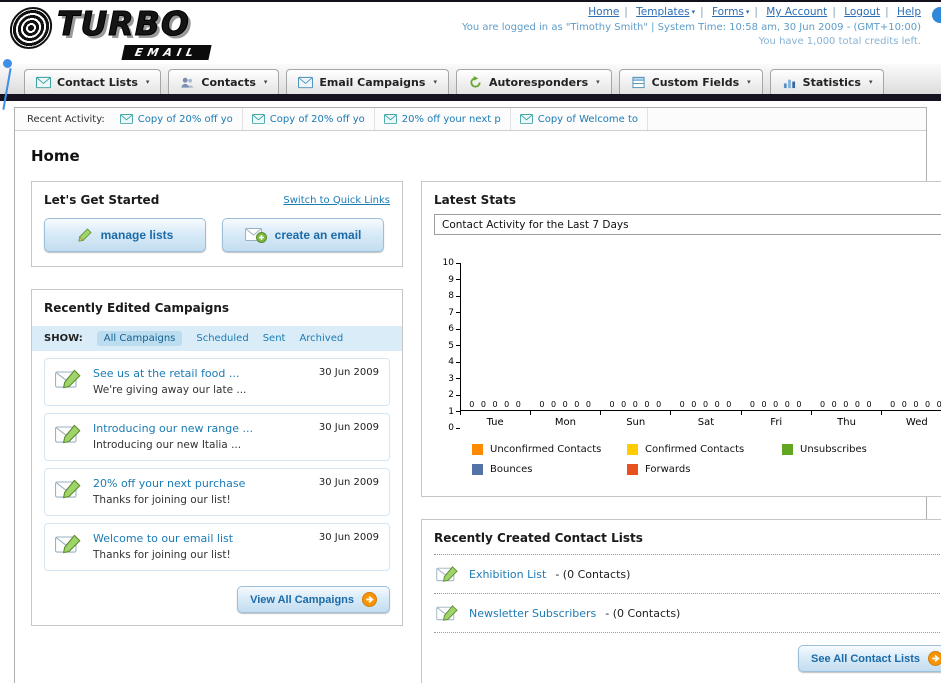 The height and width of the screenshot is (683, 941). I want to click on logo-text: TURBO EMAIL, so click(134, 32).